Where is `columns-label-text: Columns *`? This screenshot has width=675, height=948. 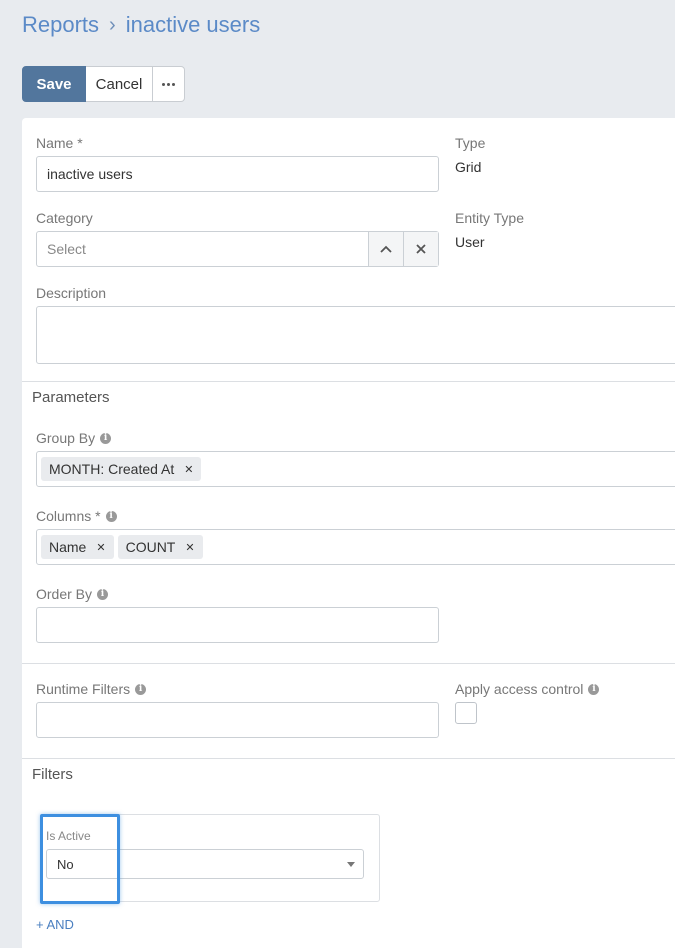
columns-label-text: Columns * is located at coordinates (68, 516).